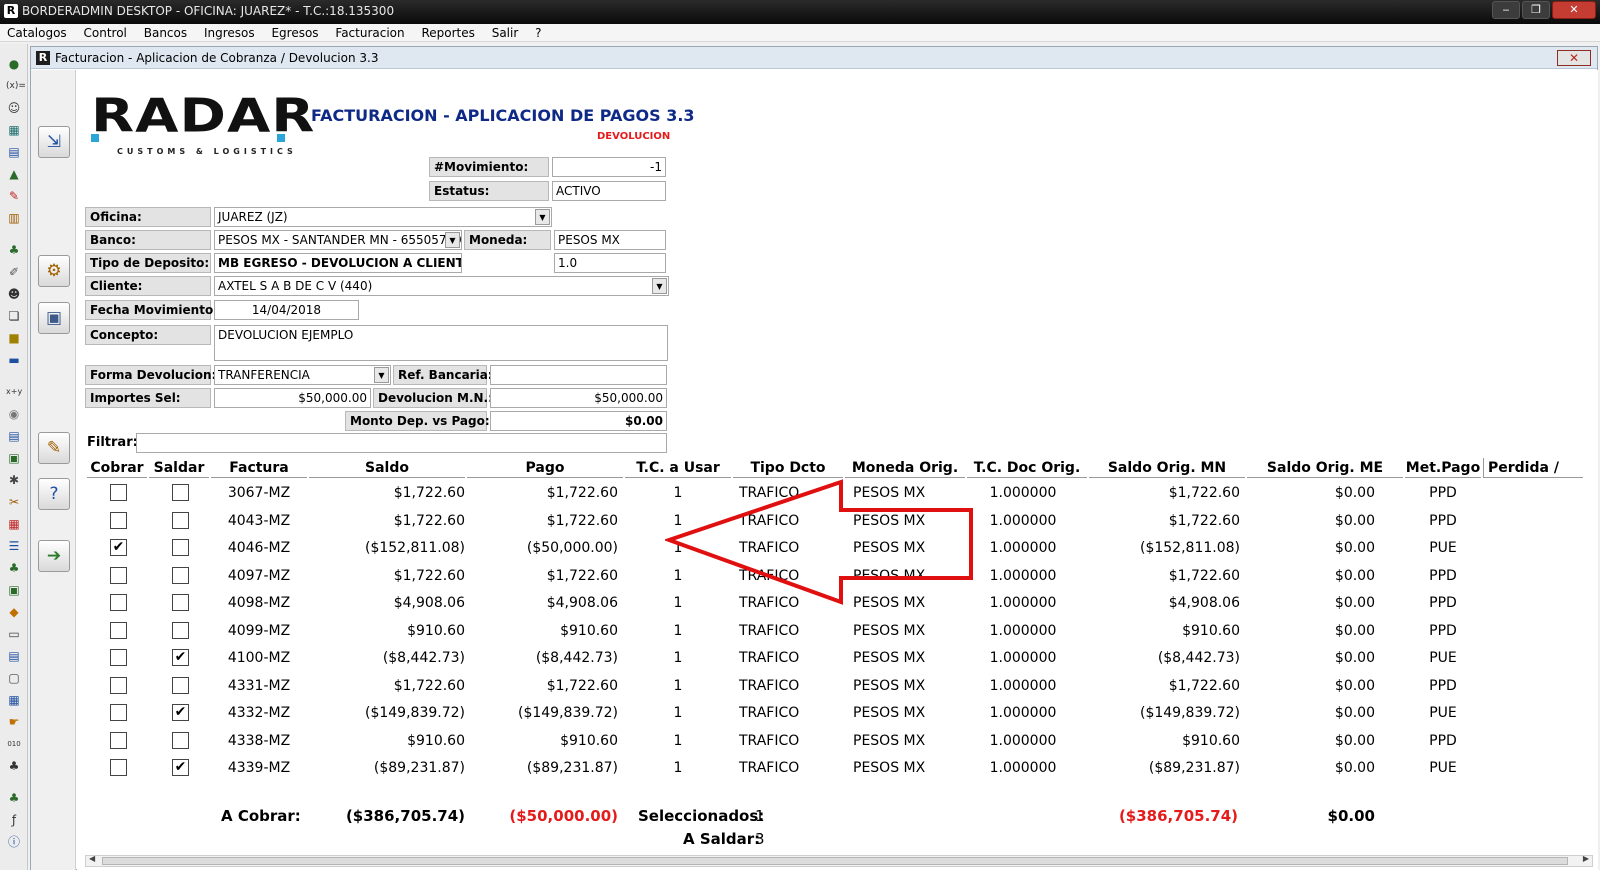  What do you see at coordinates (401, 443) in the screenshot?
I see `filtrar-input` at bounding box center [401, 443].